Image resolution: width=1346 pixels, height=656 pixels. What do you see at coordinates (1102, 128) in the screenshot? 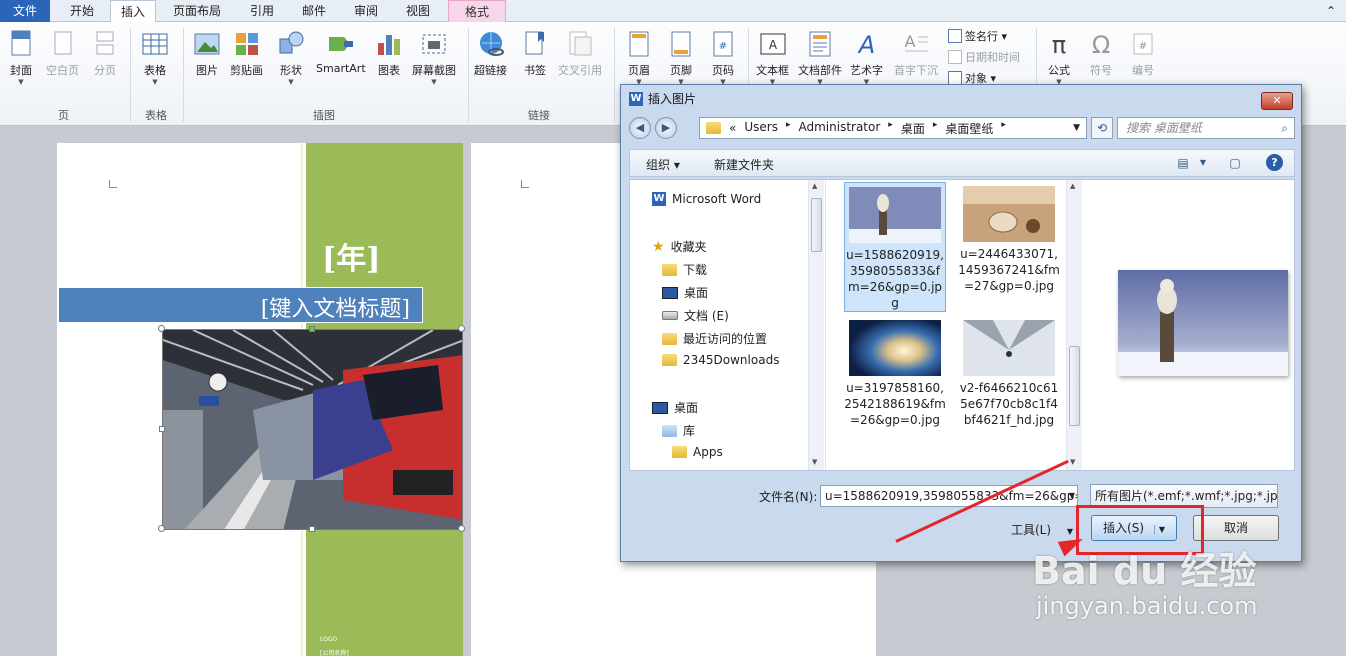
I see `refresh-button: ⟲` at bounding box center [1102, 128].